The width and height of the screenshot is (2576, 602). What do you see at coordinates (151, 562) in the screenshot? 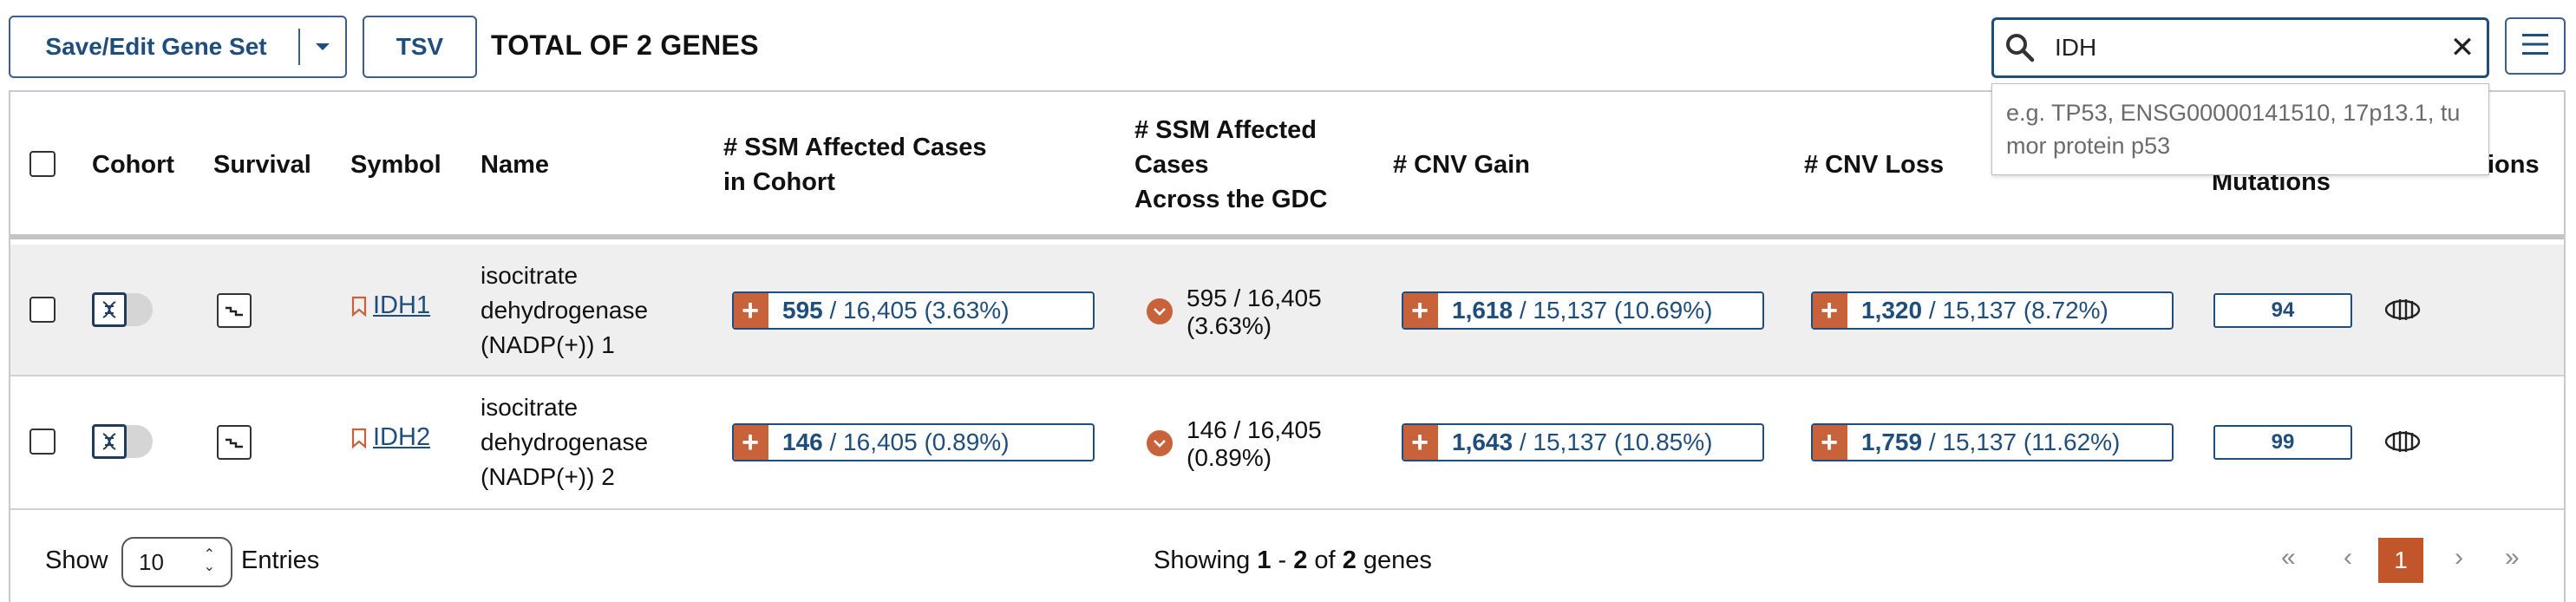
I see `page-size-value: 10` at bounding box center [151, 562].